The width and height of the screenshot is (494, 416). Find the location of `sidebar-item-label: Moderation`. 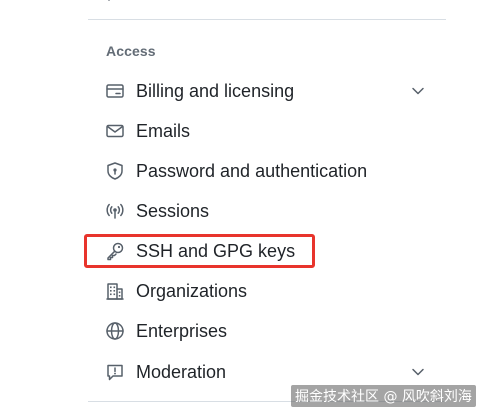

sidebar-item-label: Moderation is located at coordinates (181, 372).